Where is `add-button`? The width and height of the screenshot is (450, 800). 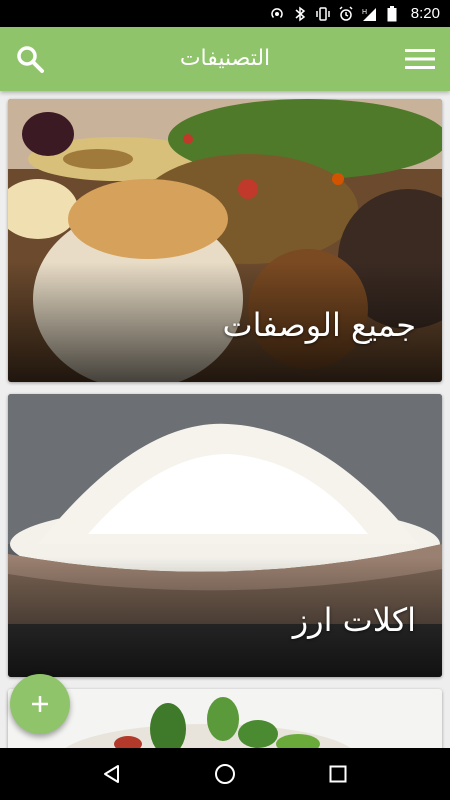 add-button is located at coordinates (40, 704).